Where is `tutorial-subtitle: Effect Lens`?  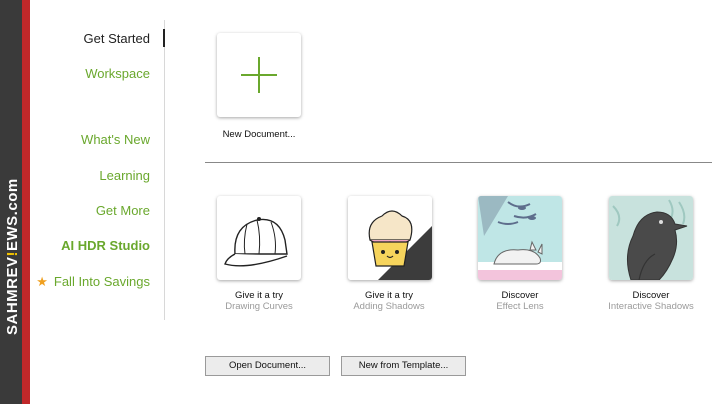
tutorial-subtitle: Effect Lens is located at coordinates (520, 306).